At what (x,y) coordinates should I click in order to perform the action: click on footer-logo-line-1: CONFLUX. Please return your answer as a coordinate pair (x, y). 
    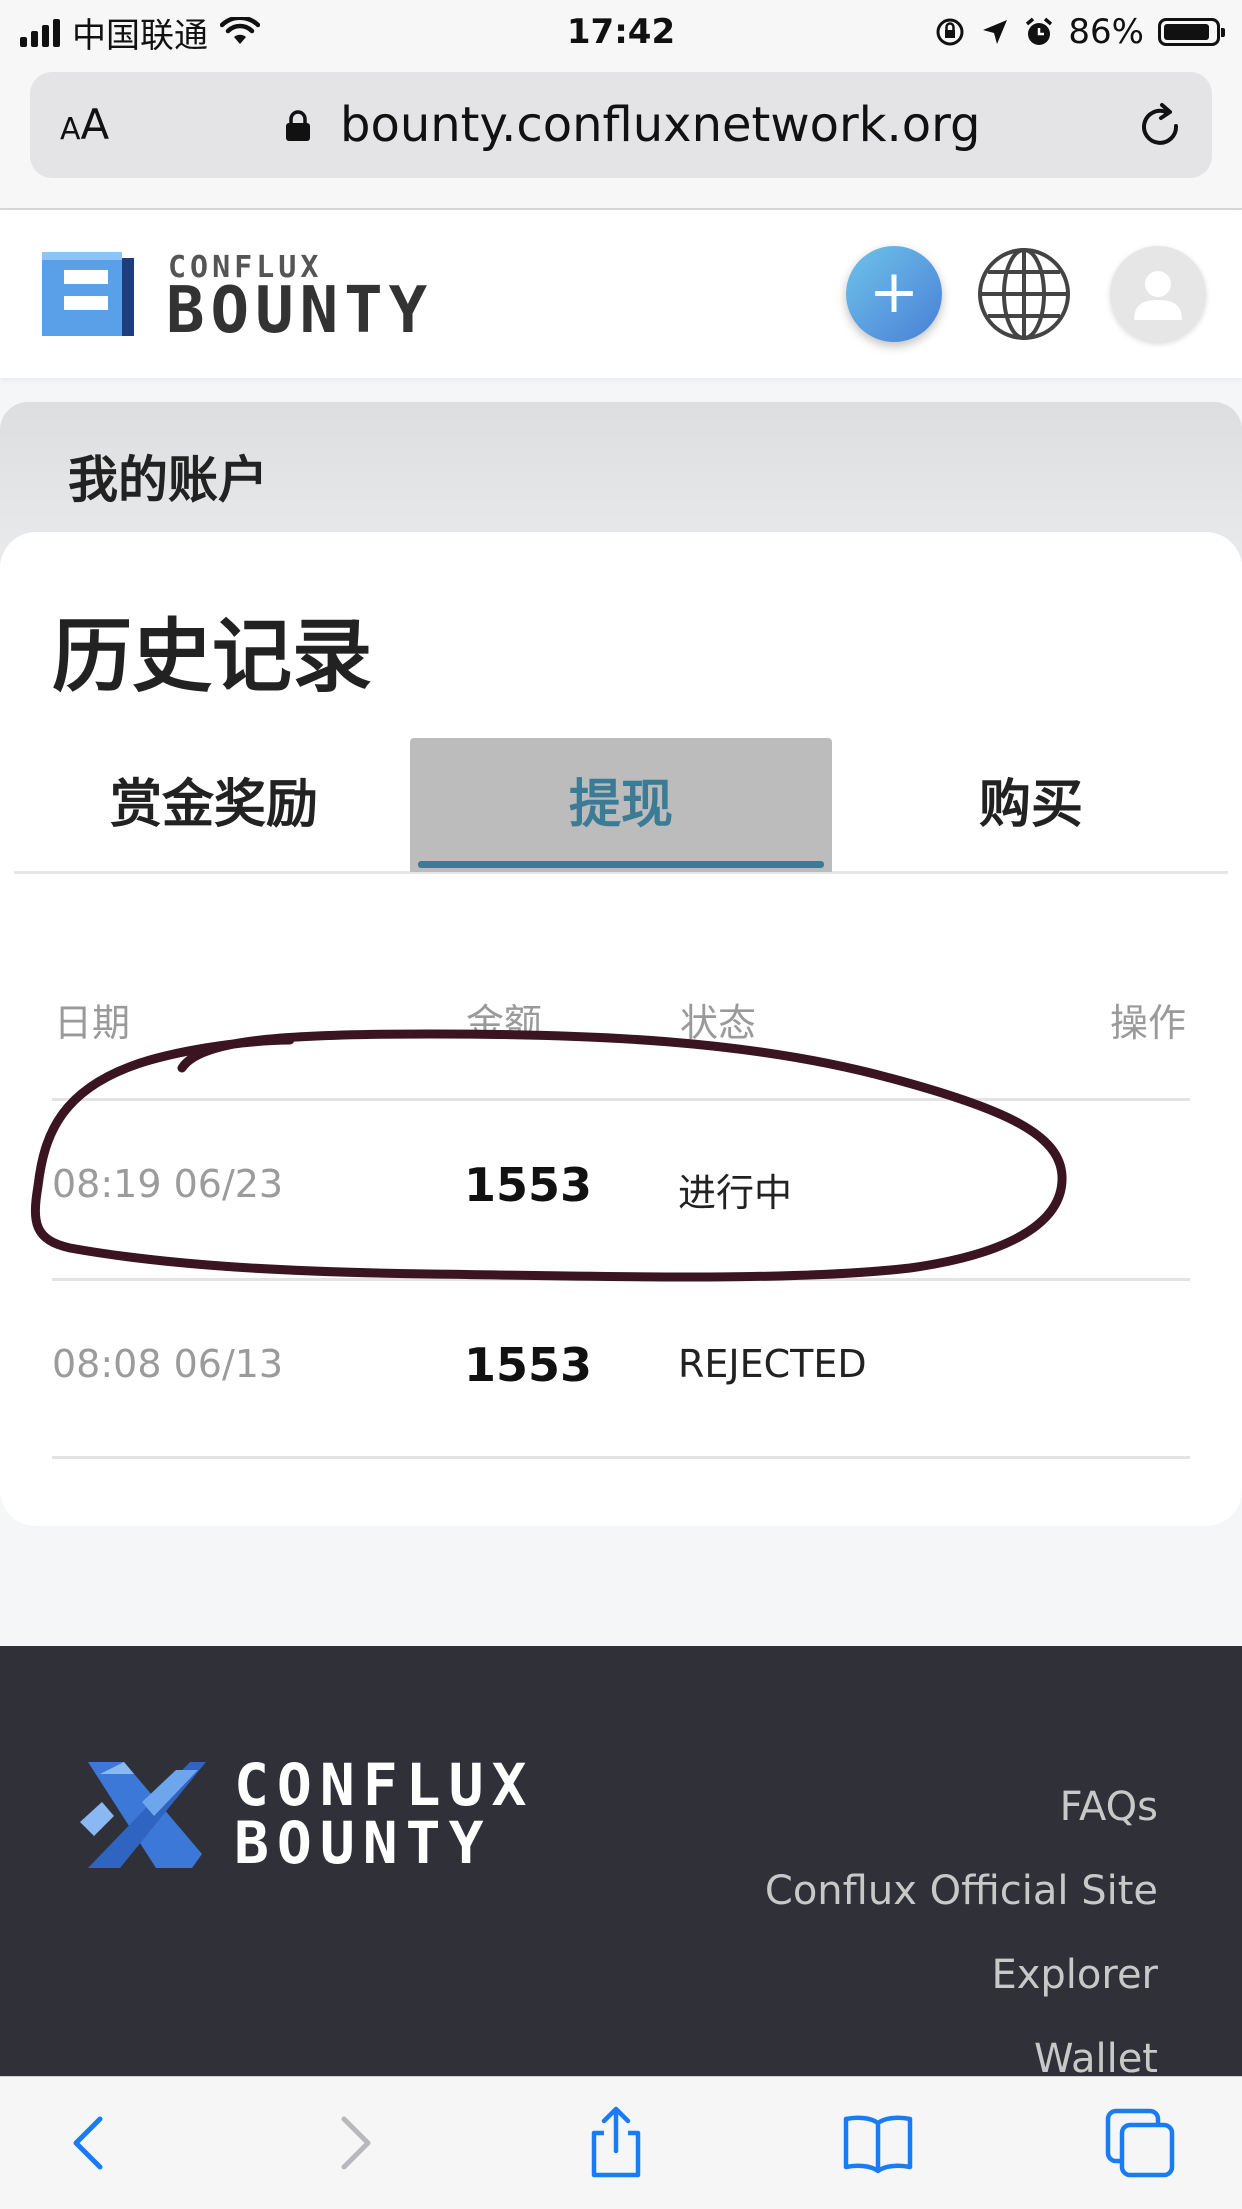
    Looking at the image, I should click on (384, 1785).